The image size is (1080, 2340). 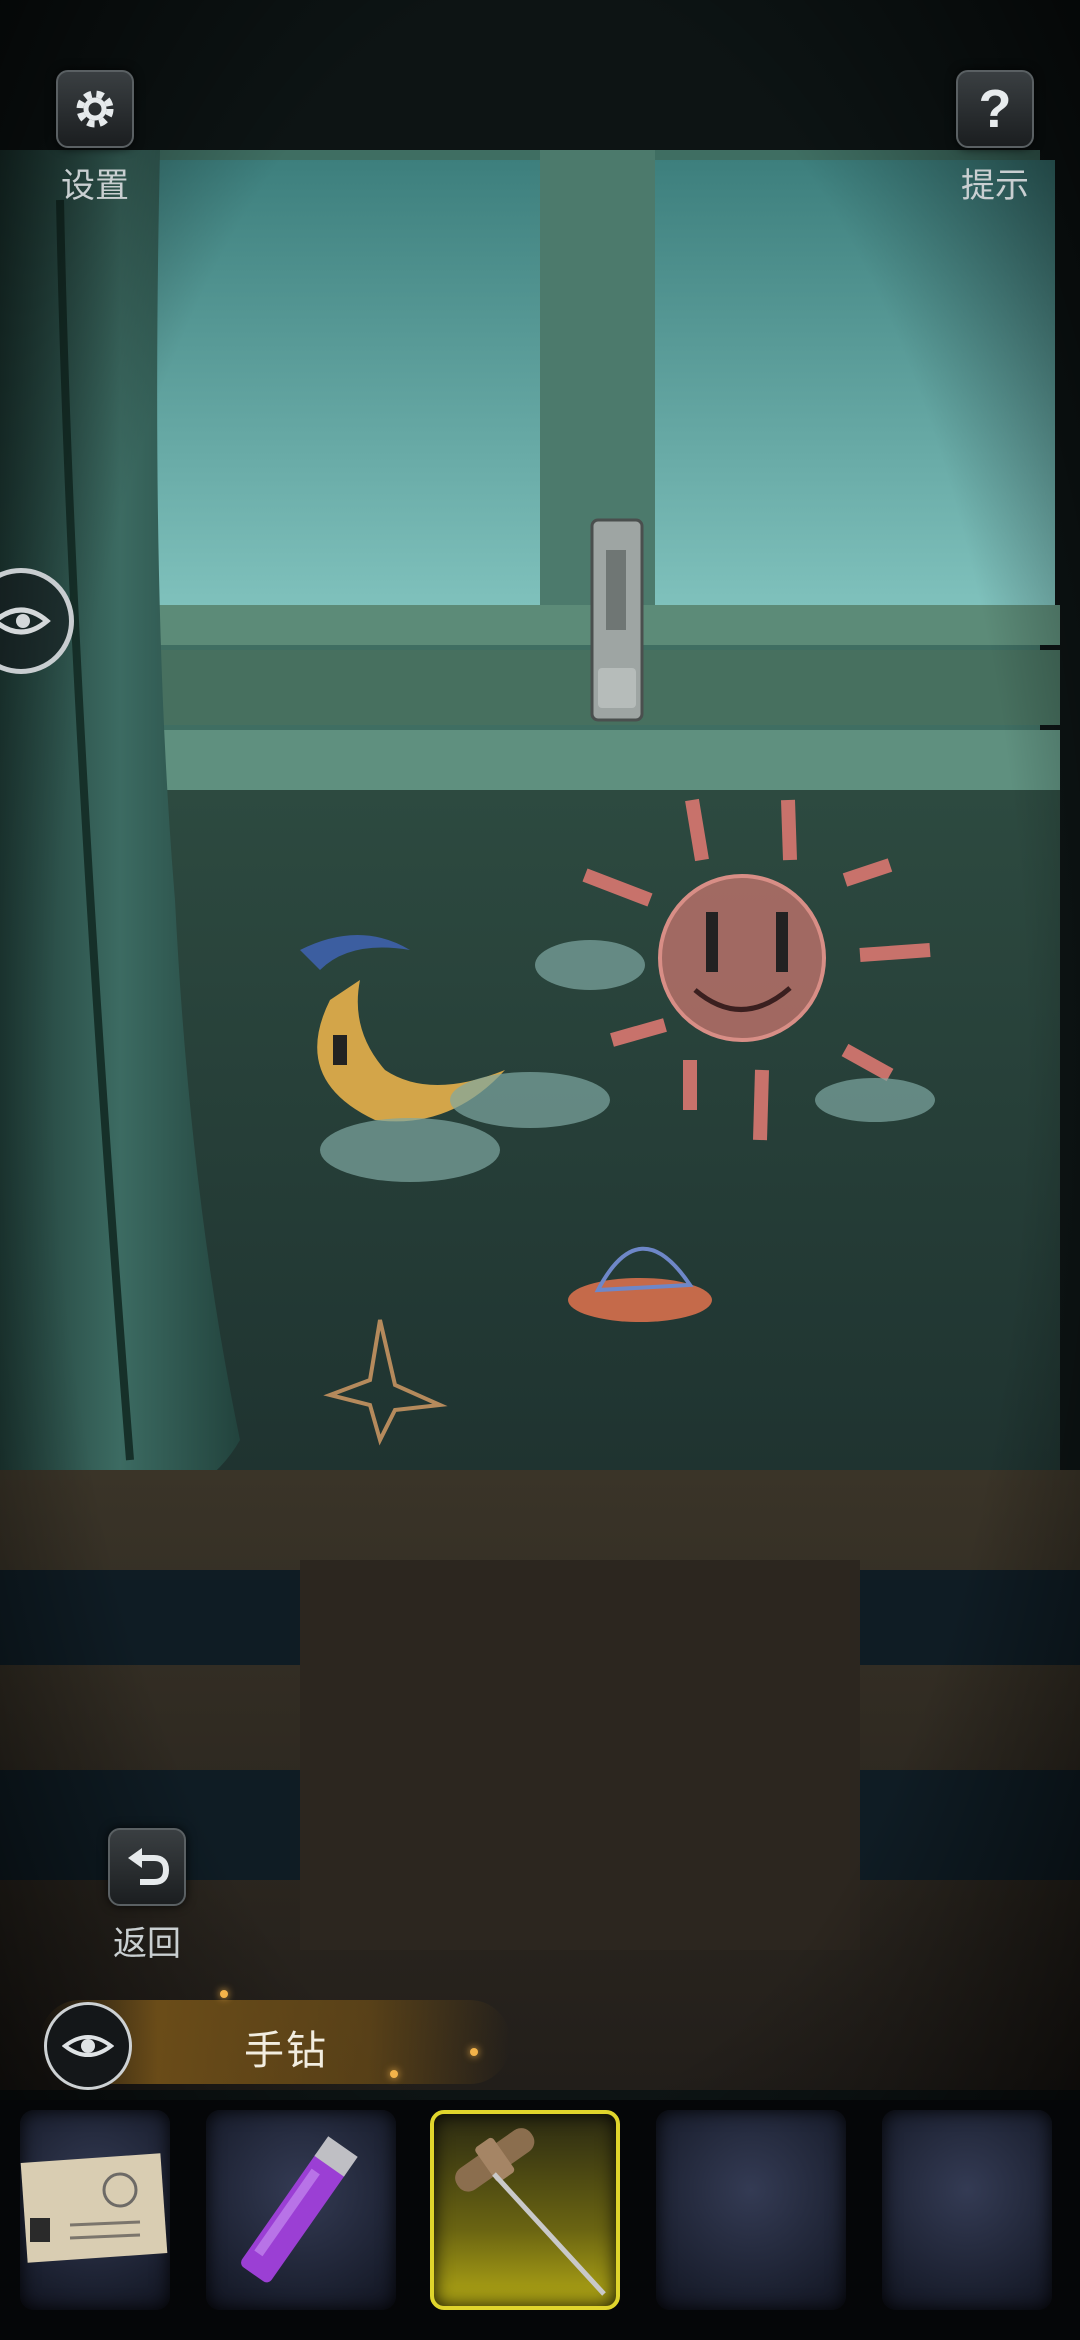 I want to click on inventory-slot-hand-drill, so click(x=525, y=2210).